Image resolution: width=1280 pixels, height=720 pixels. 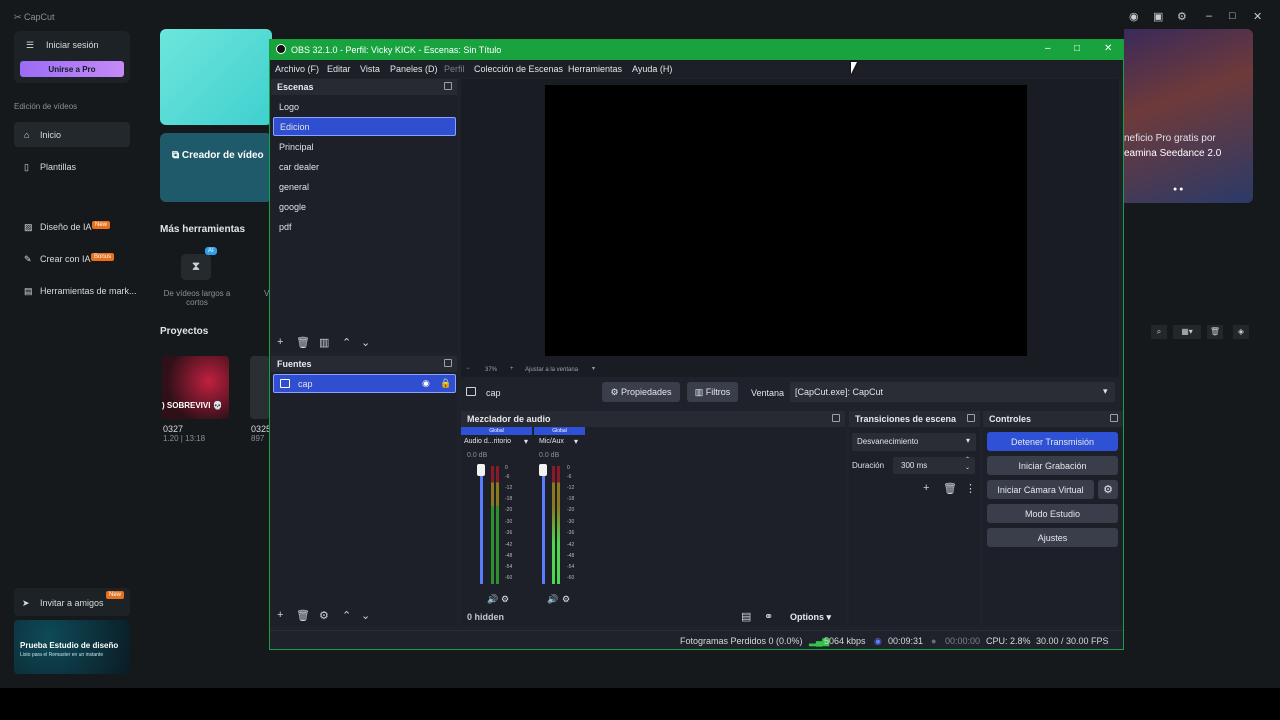 I want to click on login-link: Iniciar sesión, so click(x=72, y=45).